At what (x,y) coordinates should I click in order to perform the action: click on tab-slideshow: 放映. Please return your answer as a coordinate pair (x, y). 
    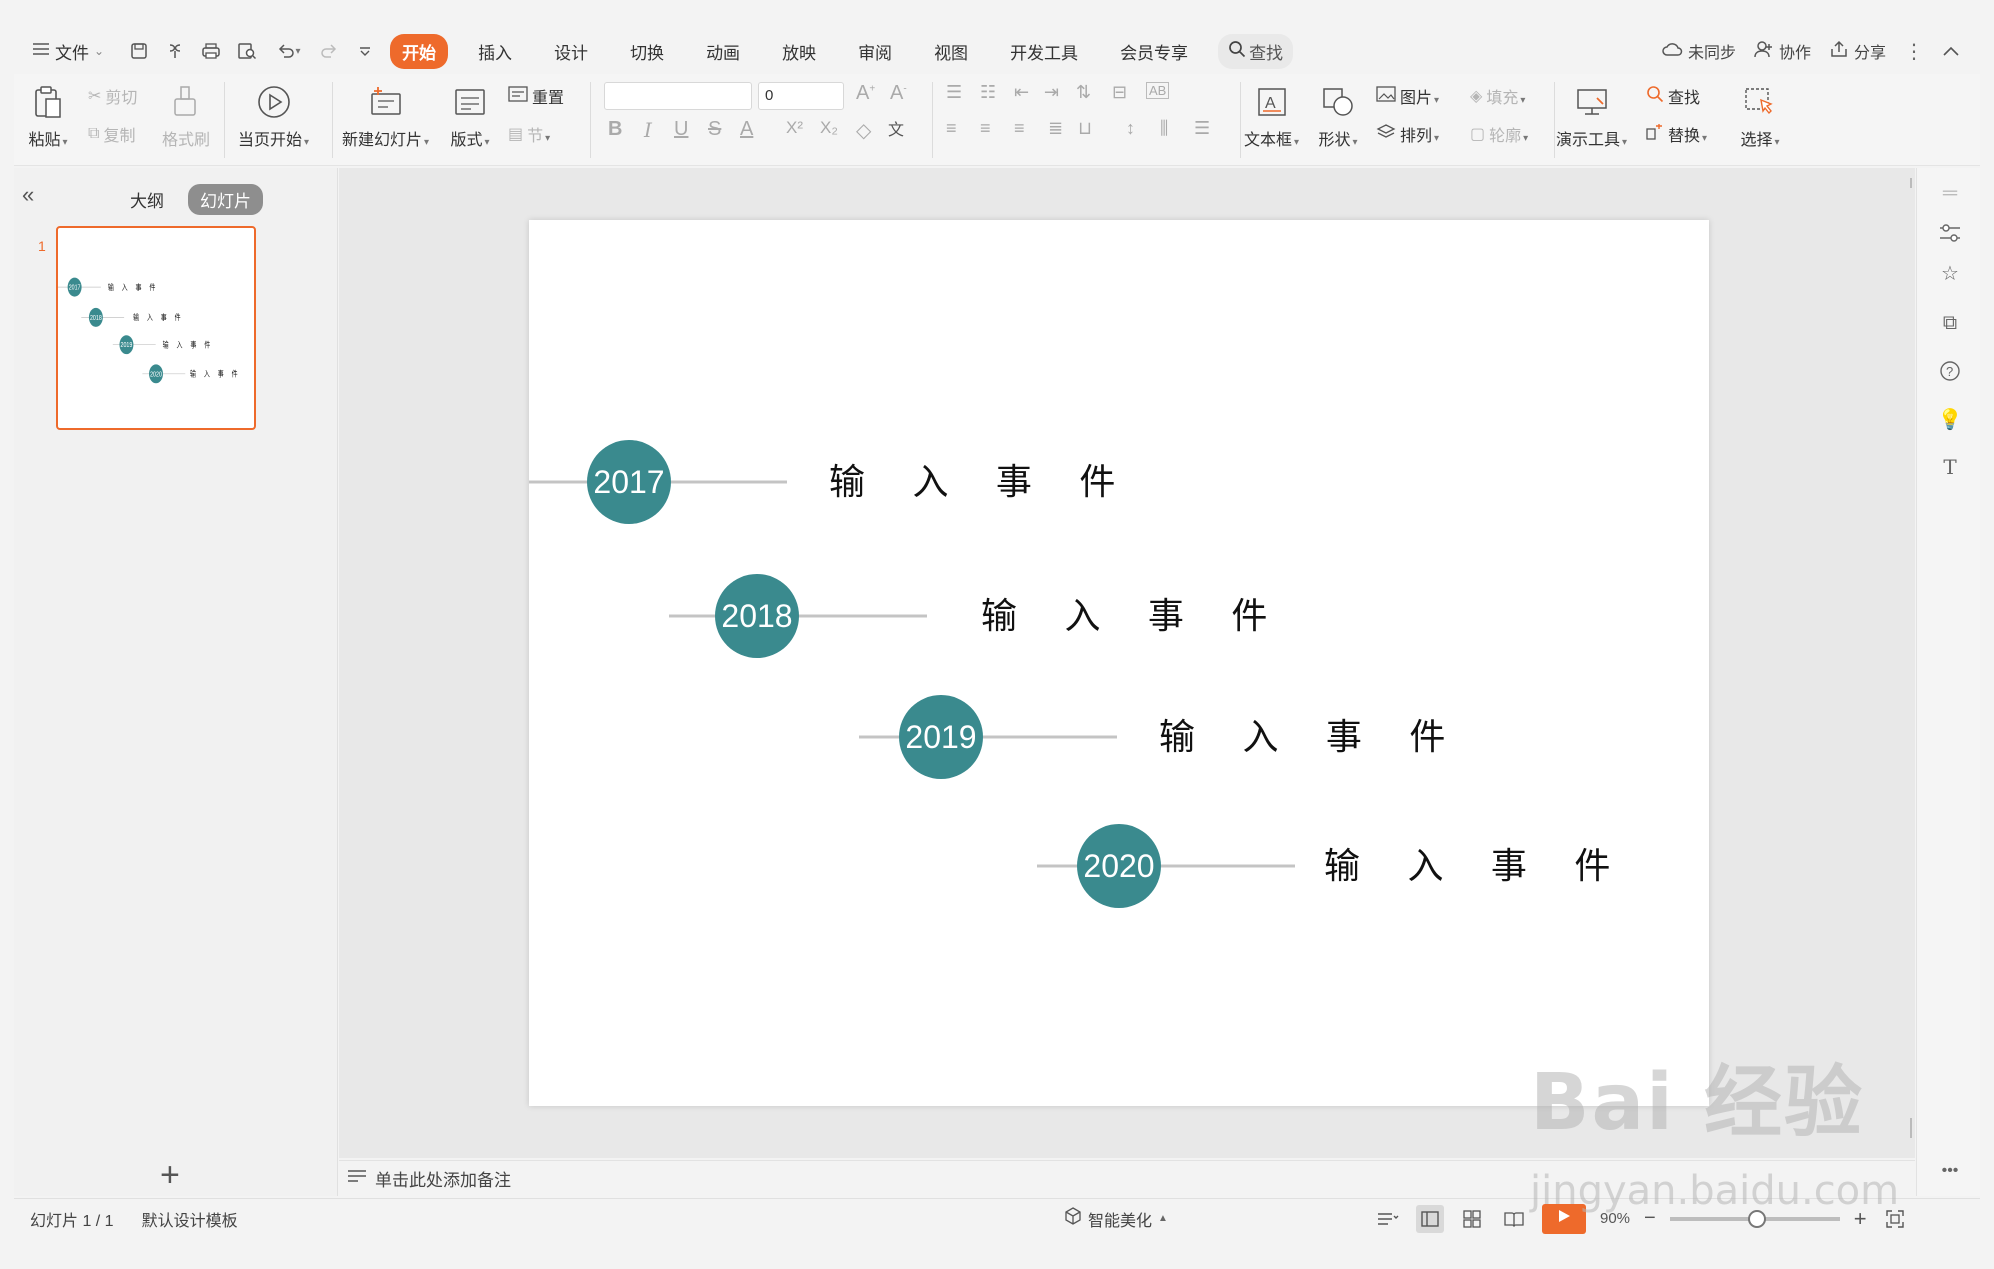
    Looking at the image, I should click on (799, 51).